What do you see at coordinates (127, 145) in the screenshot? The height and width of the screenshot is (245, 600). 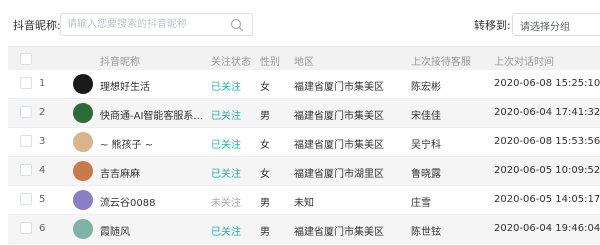 I see `row-nickname: ~ 熊孩子 ~` at bounding box center [127, 145].